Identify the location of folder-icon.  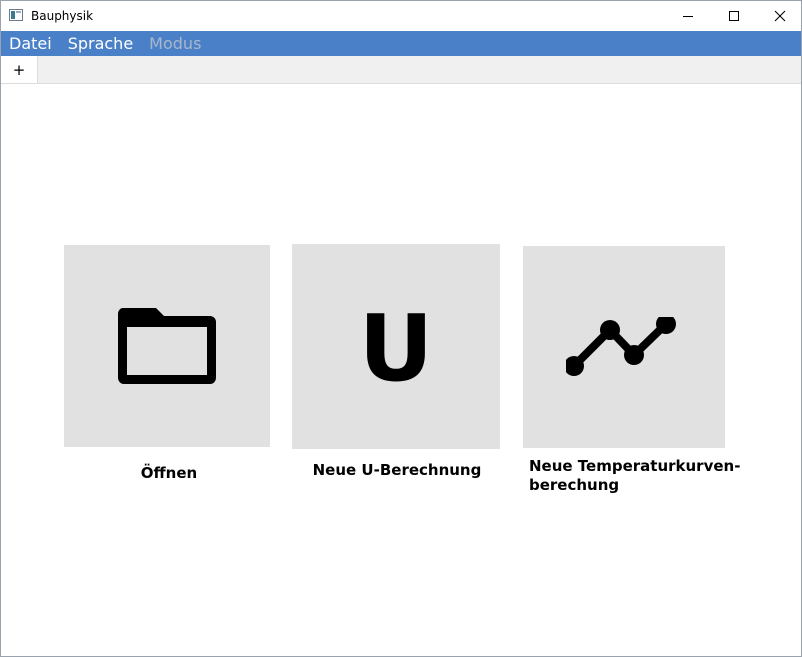
(166, 346).